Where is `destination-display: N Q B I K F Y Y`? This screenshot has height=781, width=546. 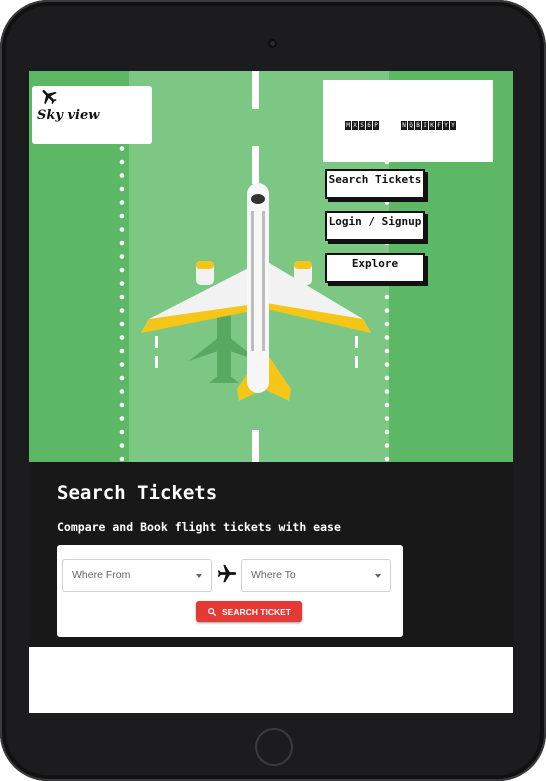 destination-display: N Q B I K F Y Y is located at coordinates (428, 123).